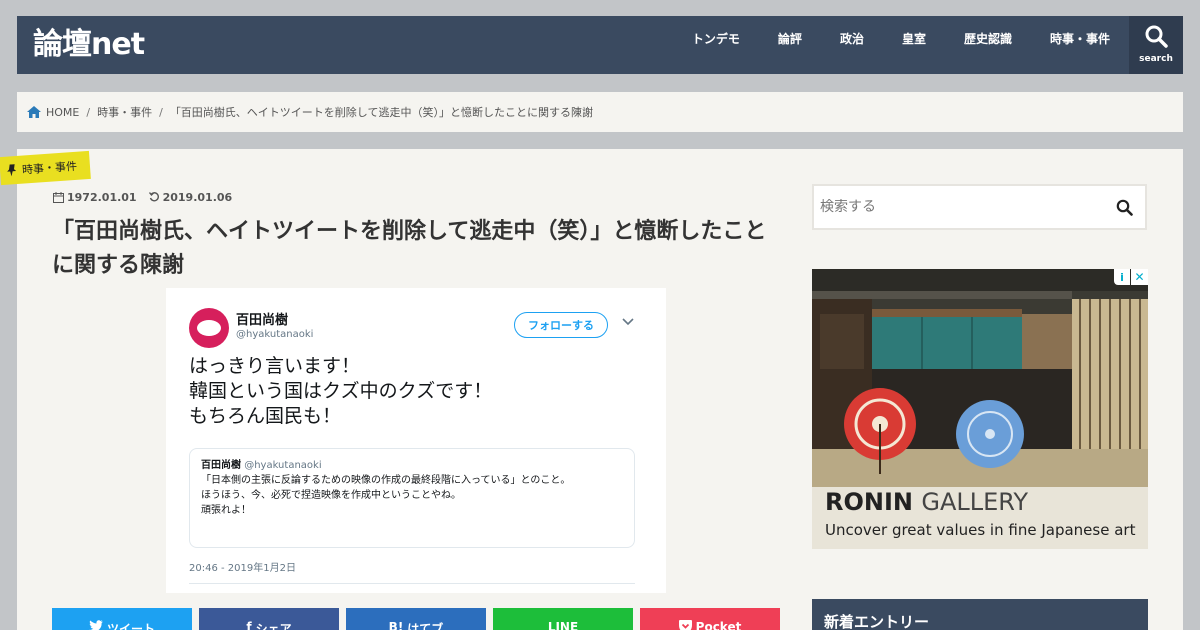  Describe the element at coordinates (89, 45) in the screenshot. I see `site-logo: 論壇net` at that location.